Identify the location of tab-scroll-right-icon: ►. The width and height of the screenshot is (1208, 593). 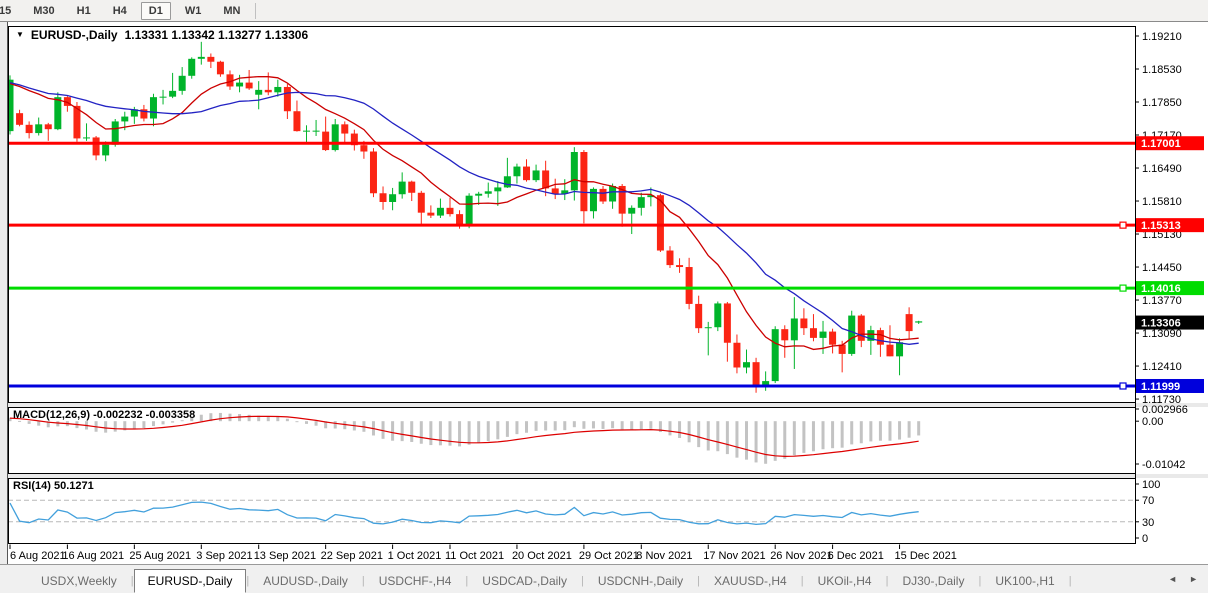
(1193, 579).